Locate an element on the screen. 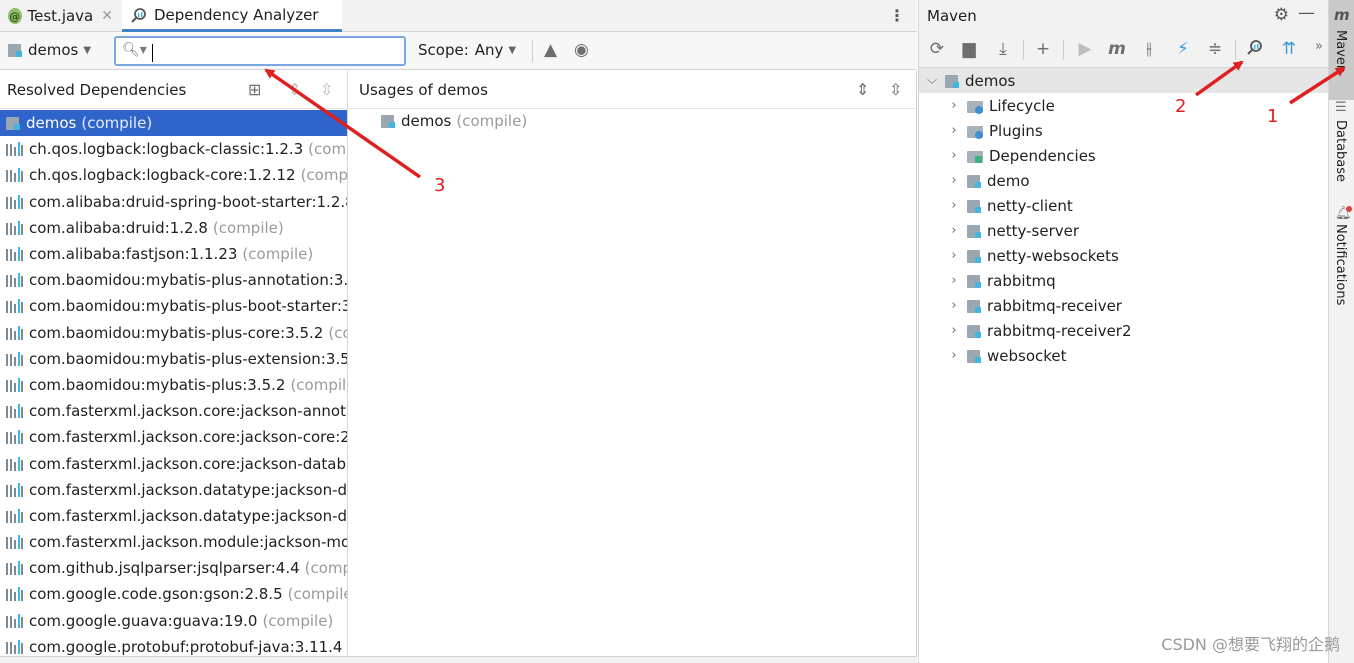  search-icon: 🔍︎▾ is located at coordinates (134, 50).